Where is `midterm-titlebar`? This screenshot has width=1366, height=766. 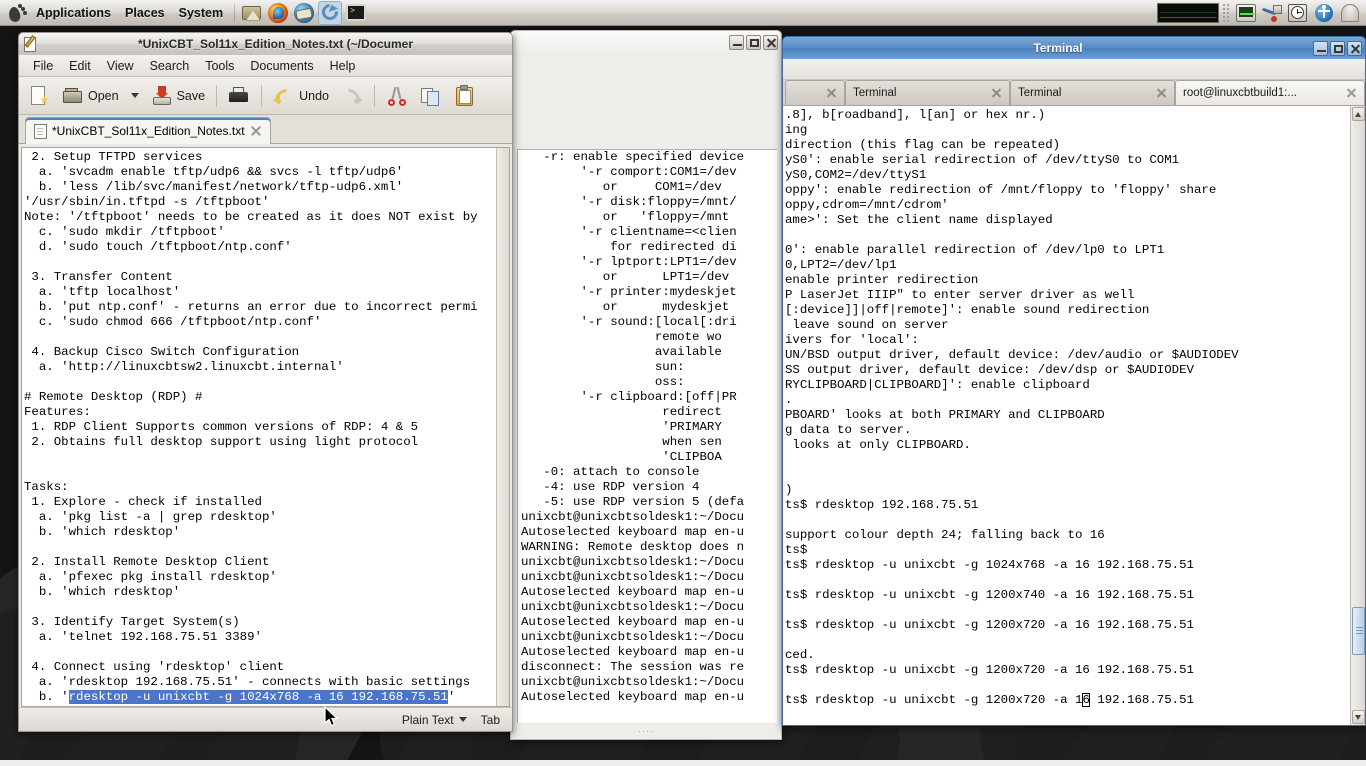
midterm-titlebar is located at coordinates (646, 41).